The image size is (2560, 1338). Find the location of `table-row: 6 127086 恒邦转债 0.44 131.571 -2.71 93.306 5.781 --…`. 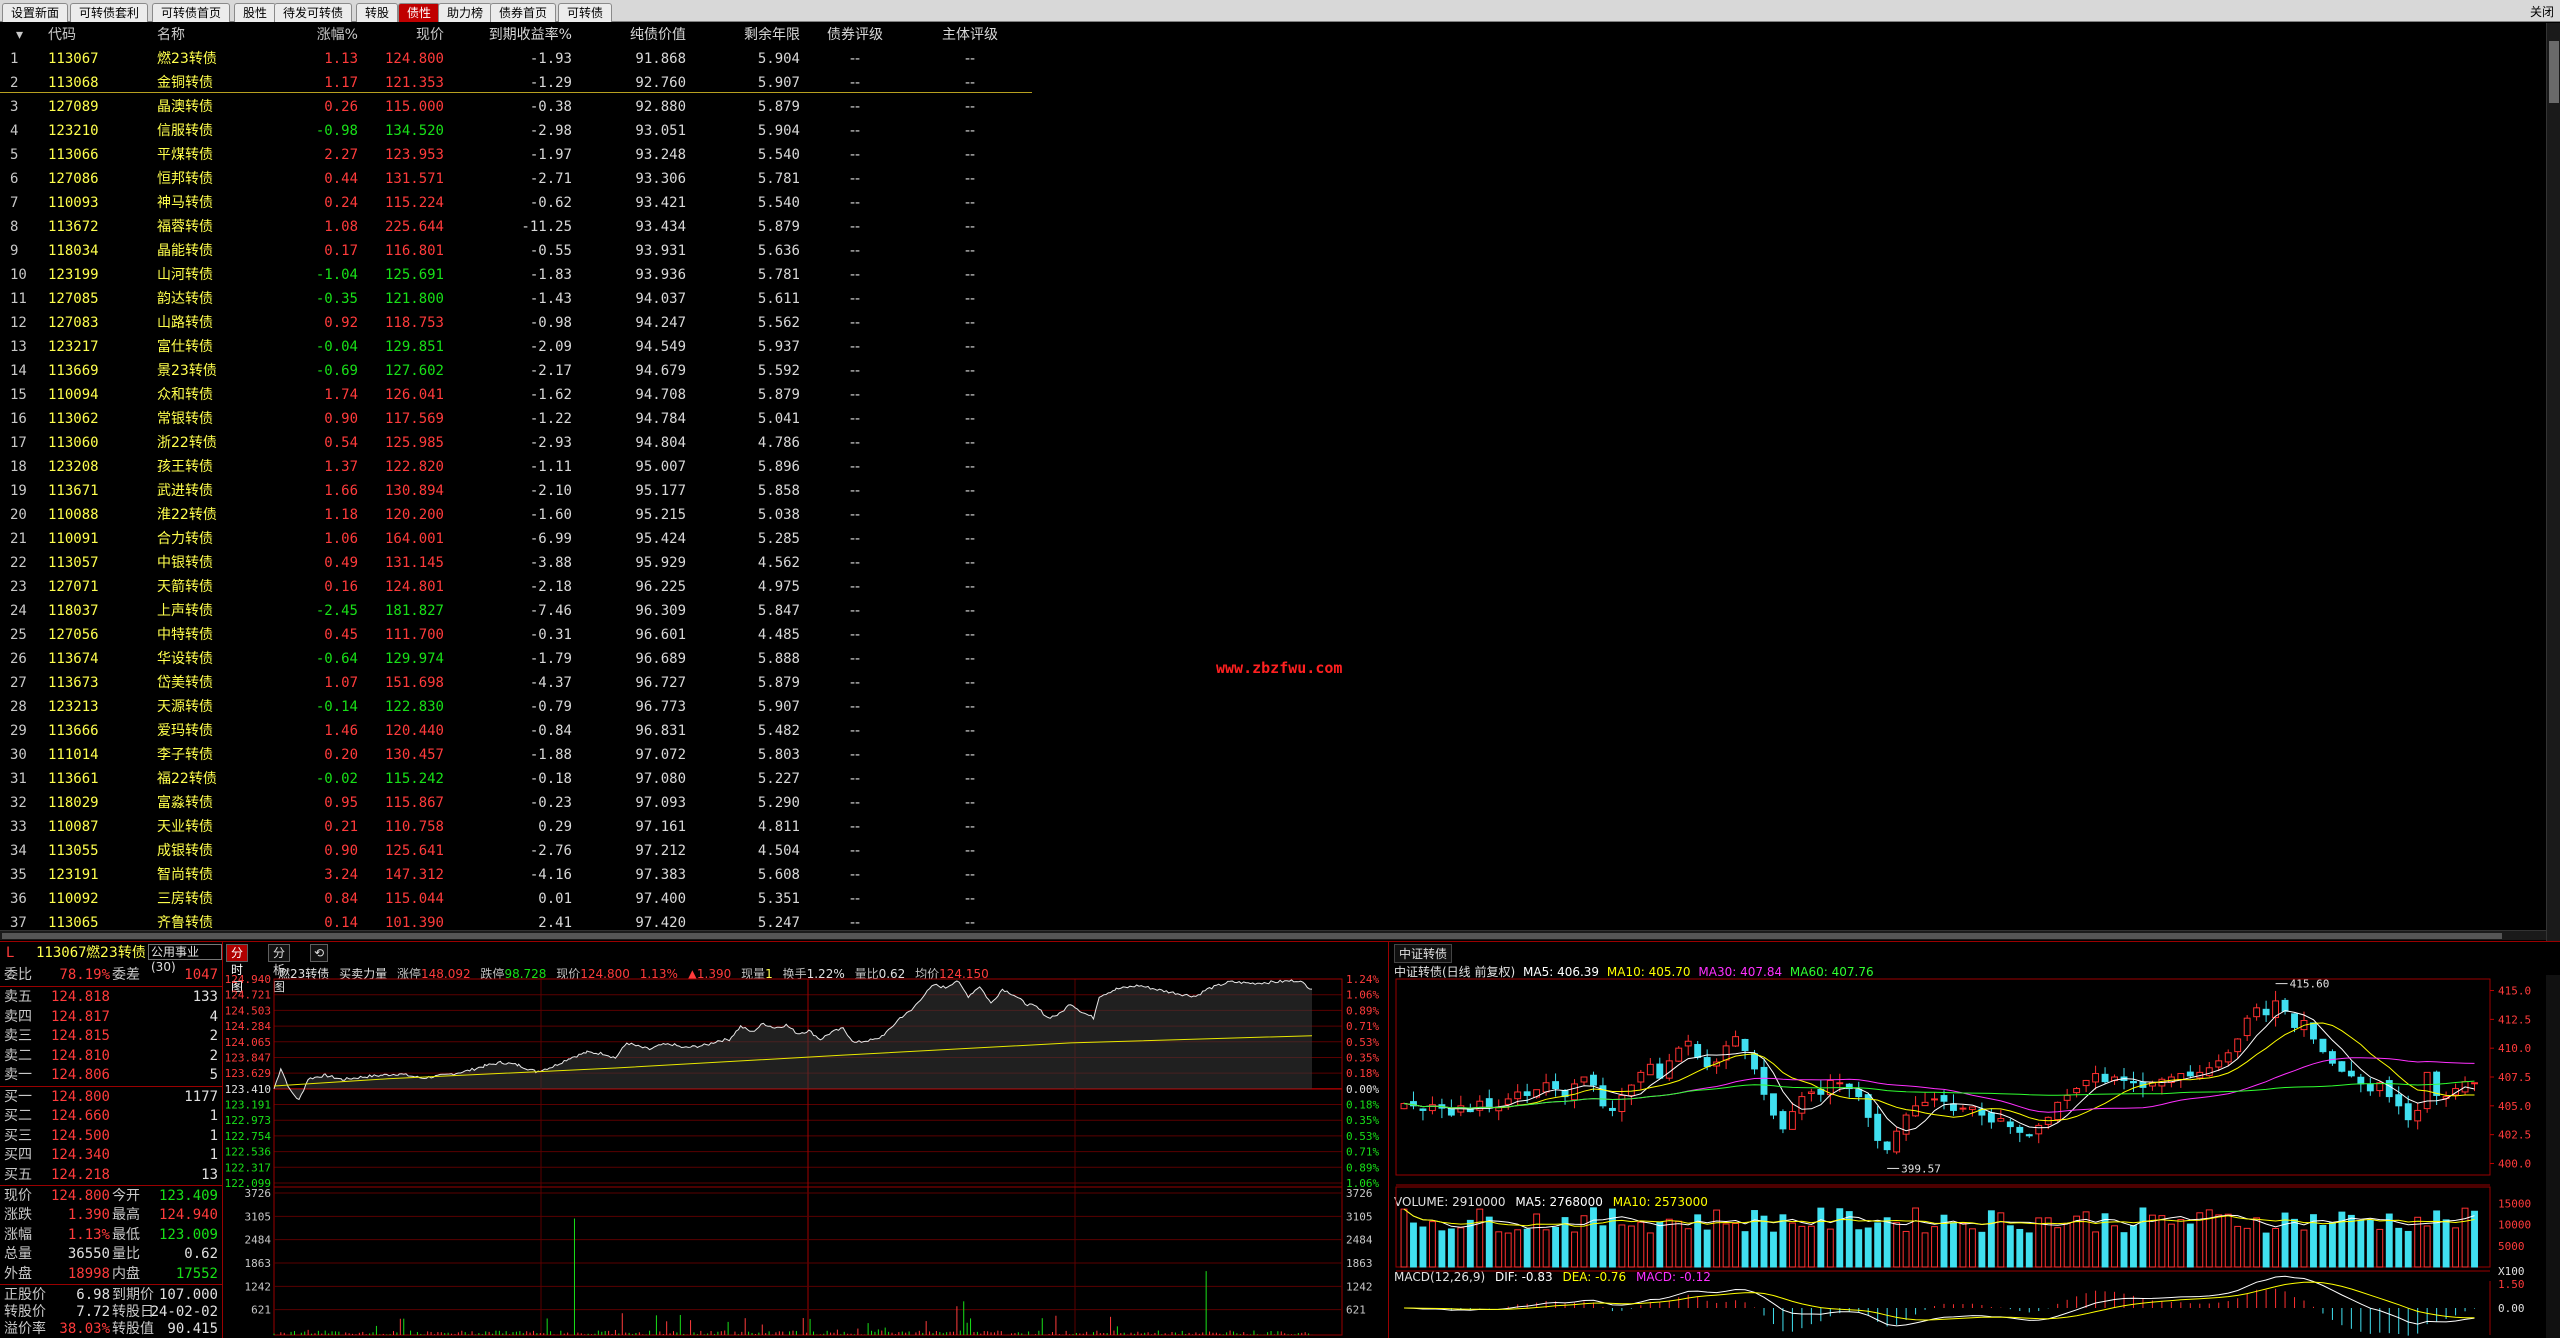

table-row: 6 127086 恒邦转债 0.44 131.571 -2.71 93.306 5.781 --… is located at coordinates (520, 179).